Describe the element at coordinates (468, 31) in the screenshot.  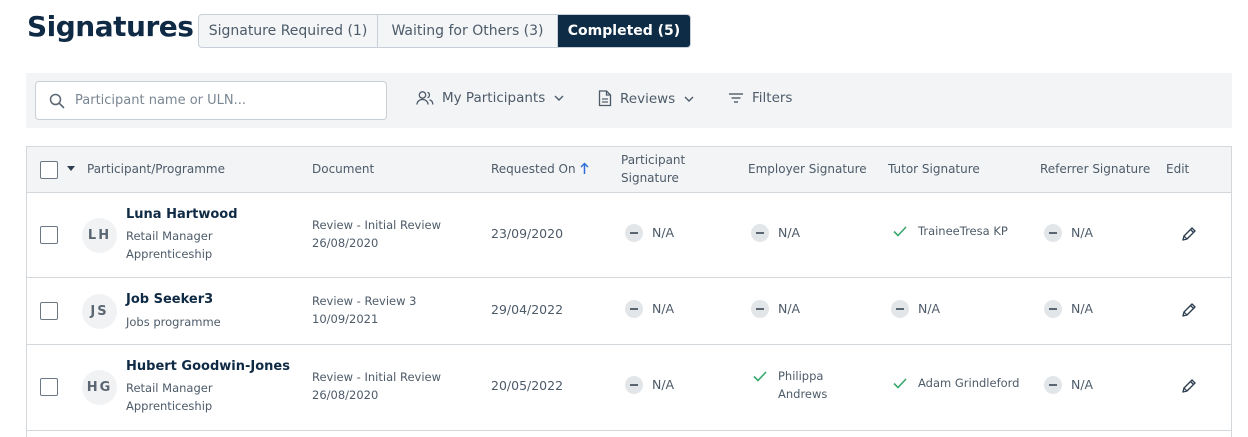
I see `tab-waiting-for-others: Waiting for Others (3)` at that location.